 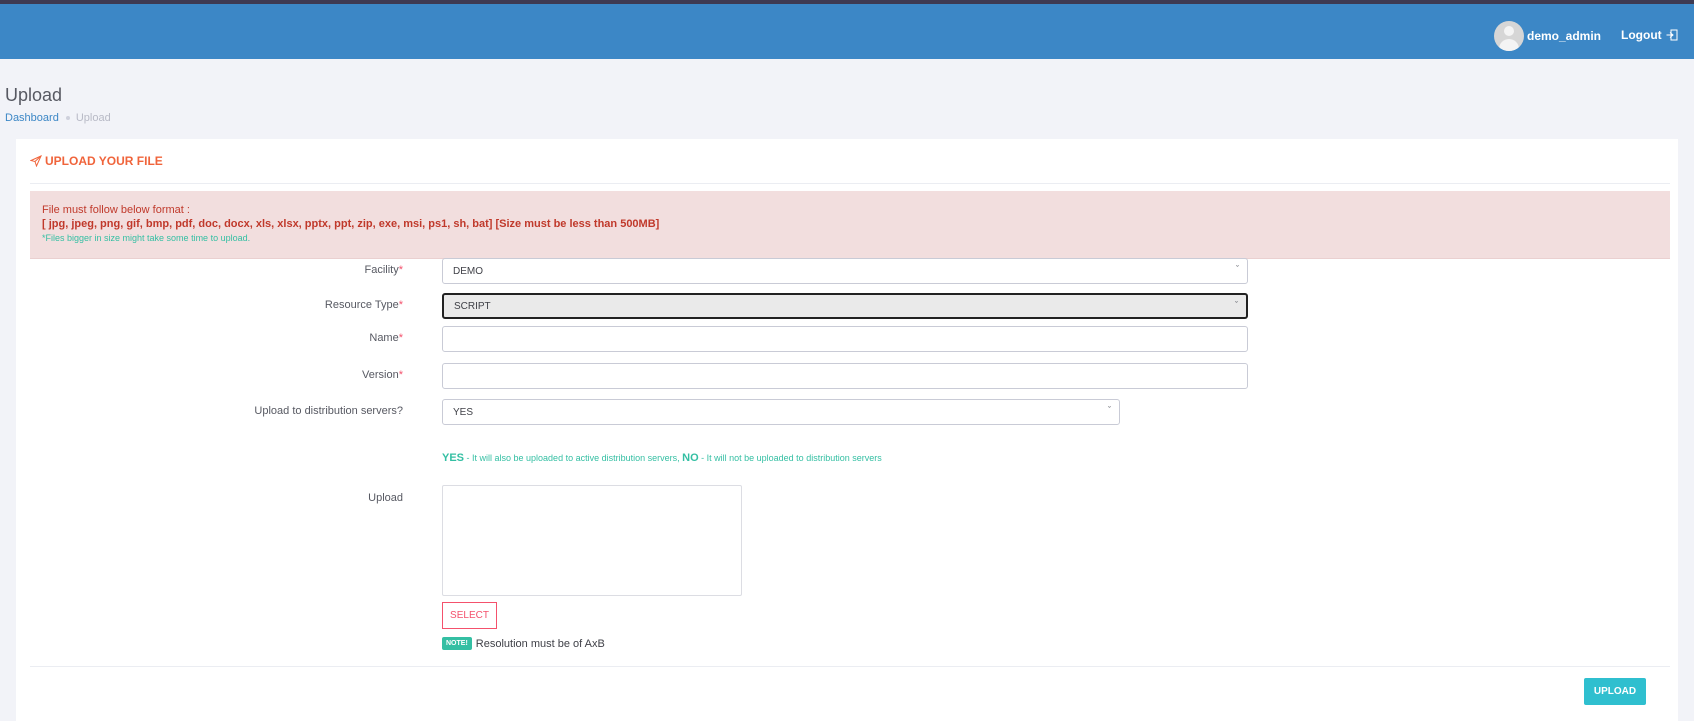 I want to click on send-icon, so click(x=36, y=161).